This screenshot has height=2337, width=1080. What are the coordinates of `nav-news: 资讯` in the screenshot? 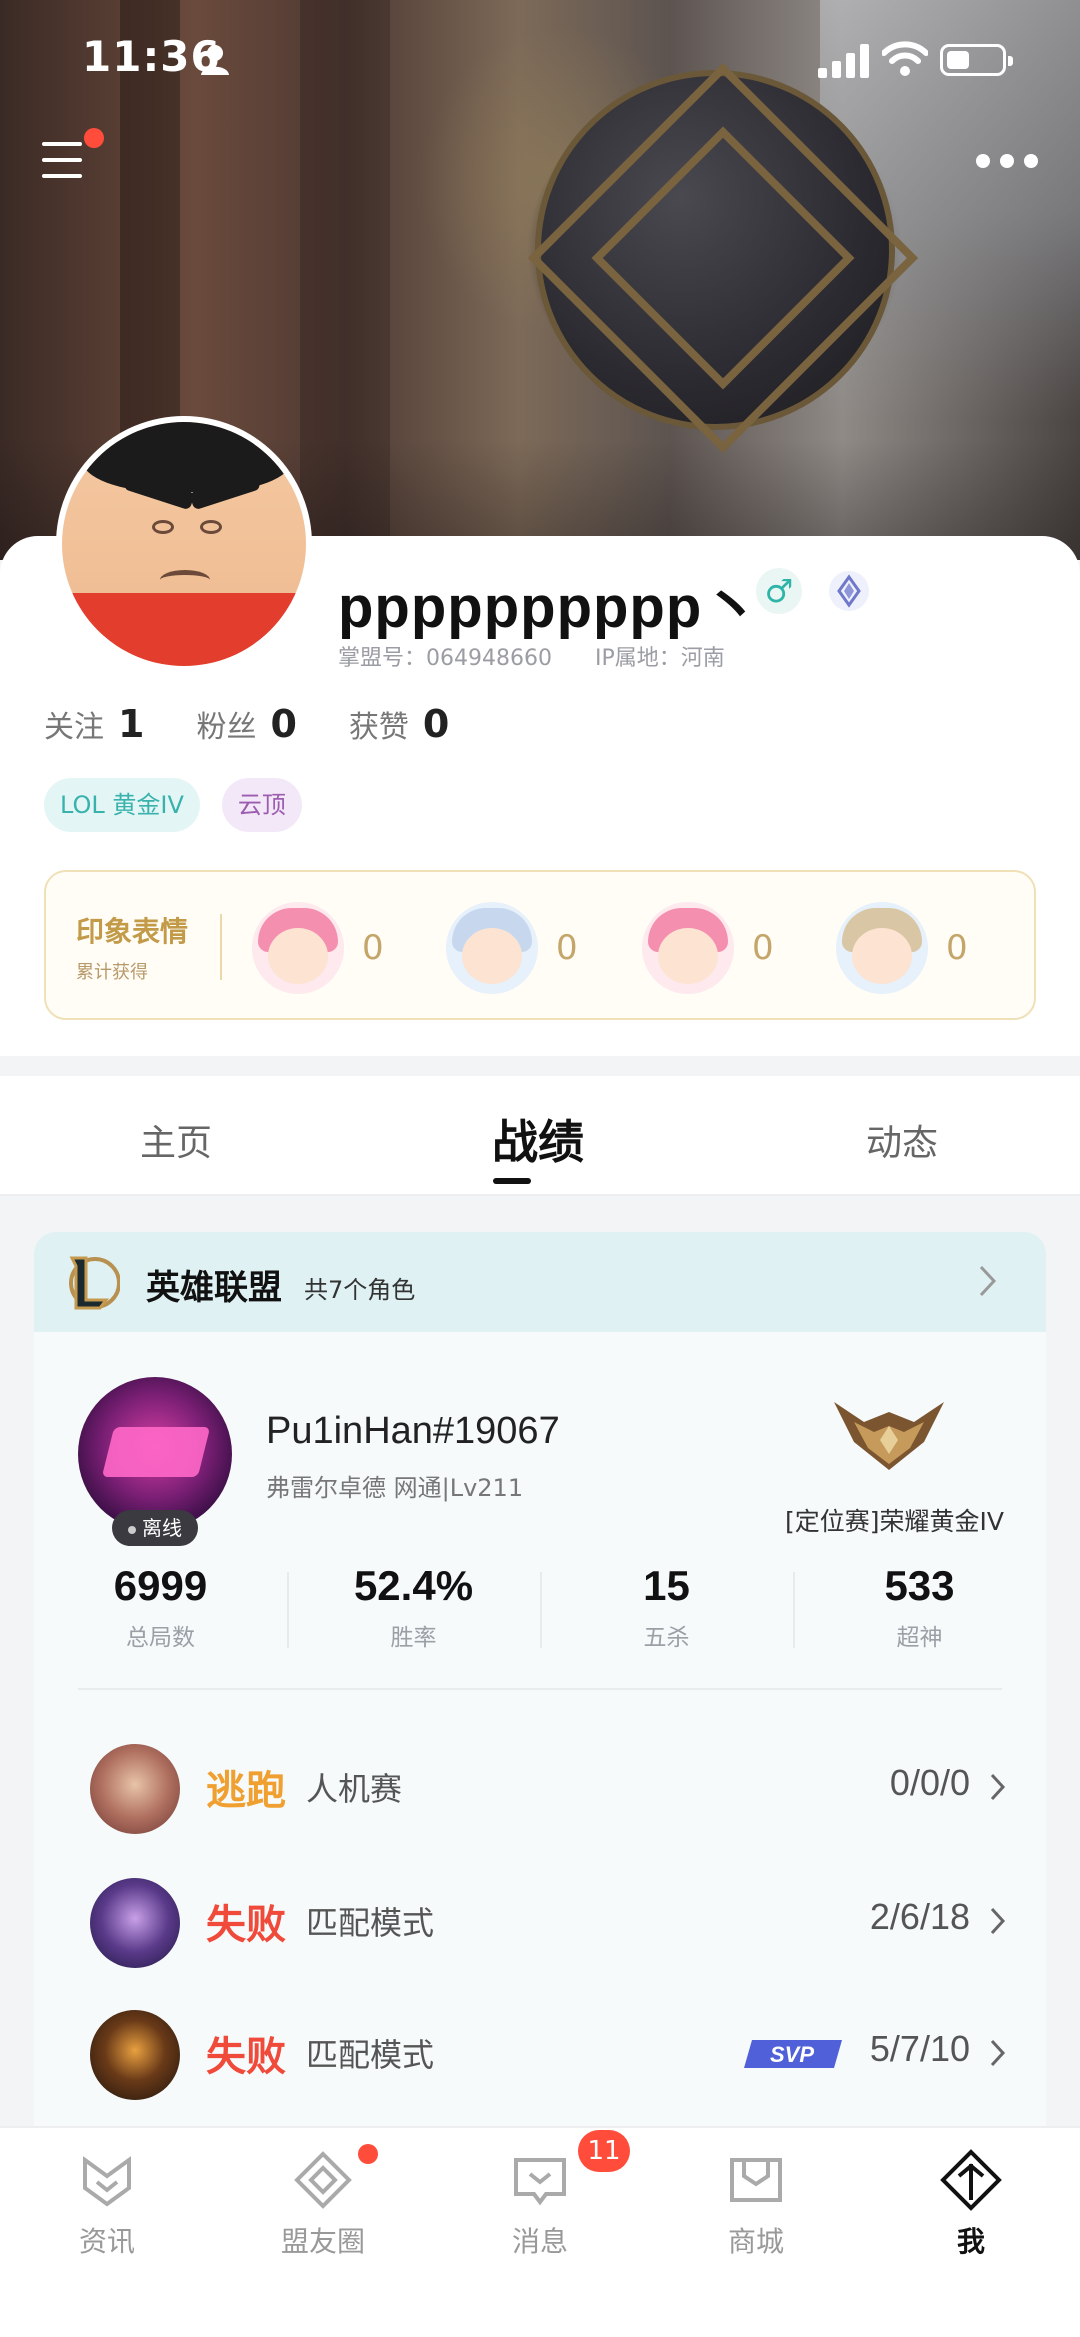 It's located at (107, 2204).